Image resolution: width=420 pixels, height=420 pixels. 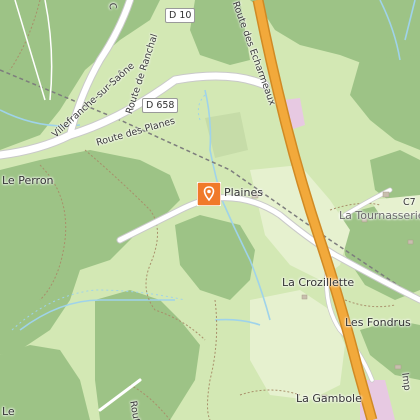 What do you see at coordinates (406, 382) in the screenshot?
I see `road-label-imp: Imp` at bounding box center [406, 382].